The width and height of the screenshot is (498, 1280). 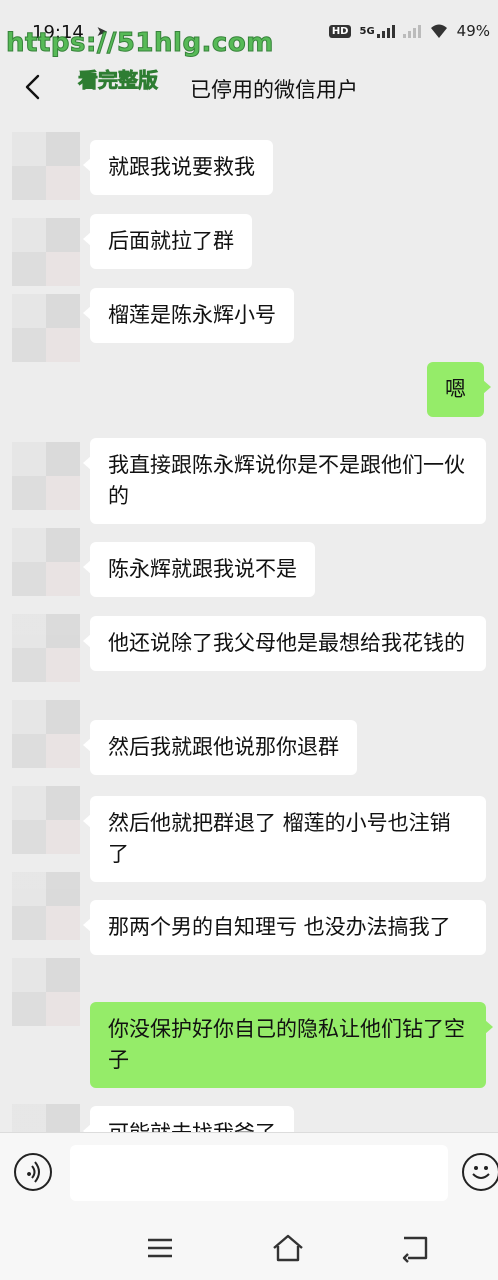 I want to click on status-indicators: HD 5G 49%, so click(x=409, y=31).